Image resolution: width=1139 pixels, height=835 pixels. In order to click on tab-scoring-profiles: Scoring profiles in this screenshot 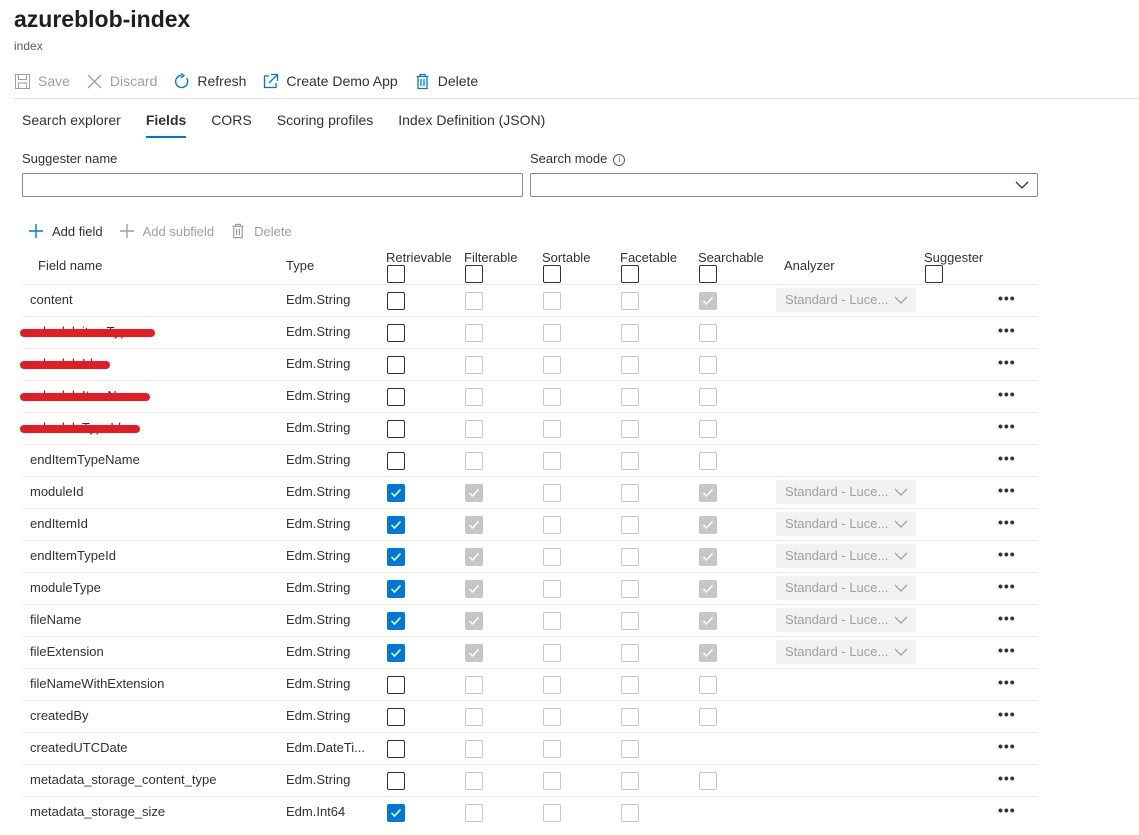, I will do `click(325, 124)`.